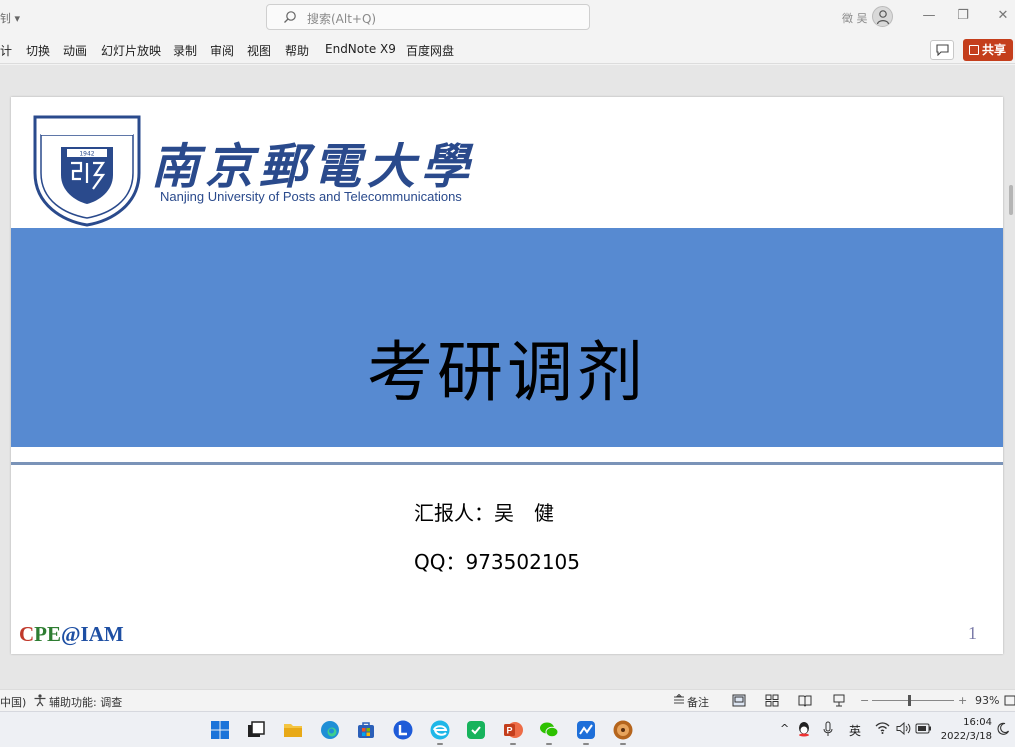 The height and width of the screenshot is (747, 1015). What do you see at coordinates (698, 702) in the screenshot?
I see `notes-button: 备注` at bounding box center [698, 702].